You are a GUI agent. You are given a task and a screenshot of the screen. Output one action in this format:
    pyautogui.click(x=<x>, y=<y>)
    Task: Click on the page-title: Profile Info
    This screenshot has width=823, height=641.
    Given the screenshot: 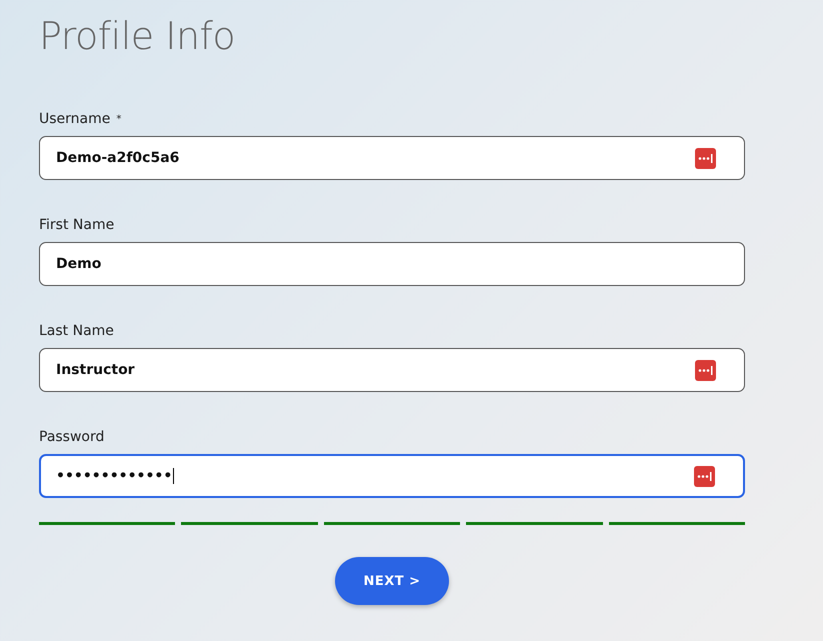 What is the action you would take?
    pyautogui.click(x=137, y=36)
    